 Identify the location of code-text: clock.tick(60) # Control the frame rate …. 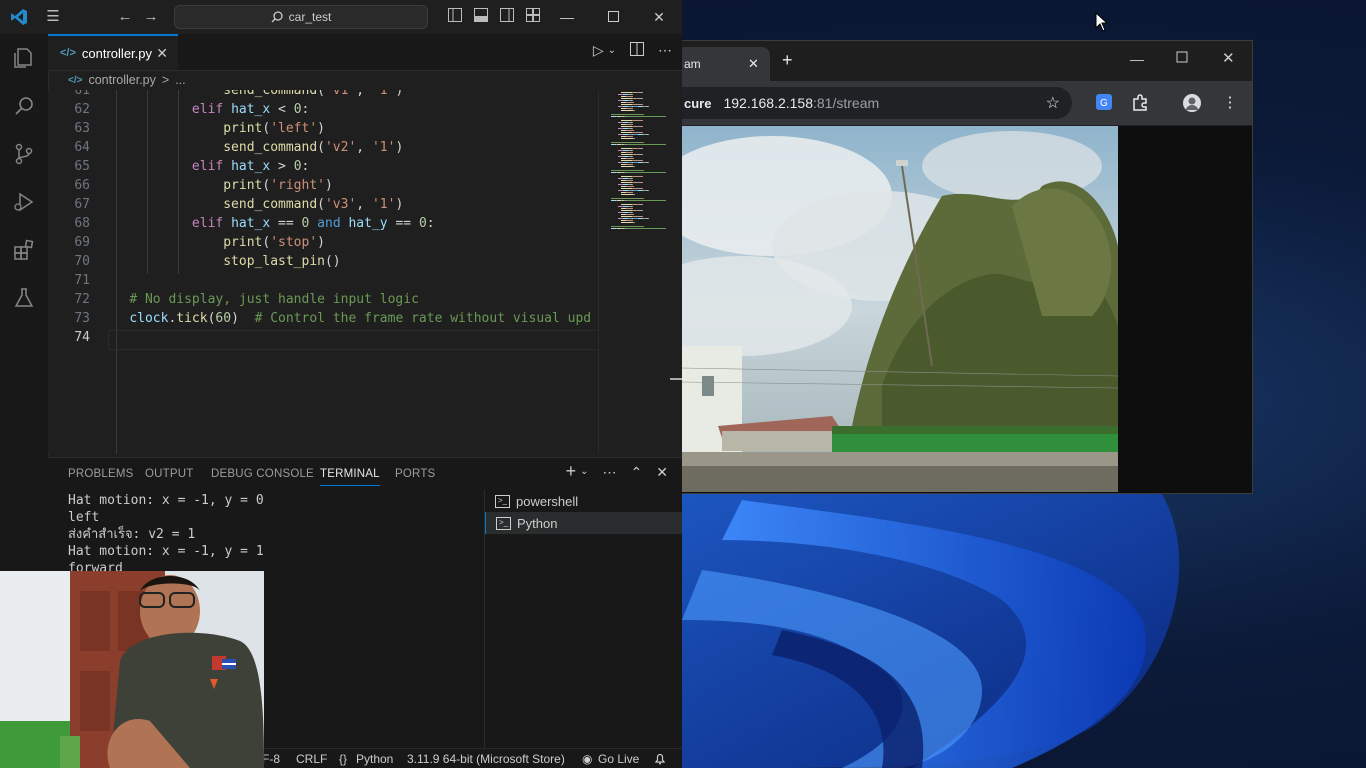
(360, 318).